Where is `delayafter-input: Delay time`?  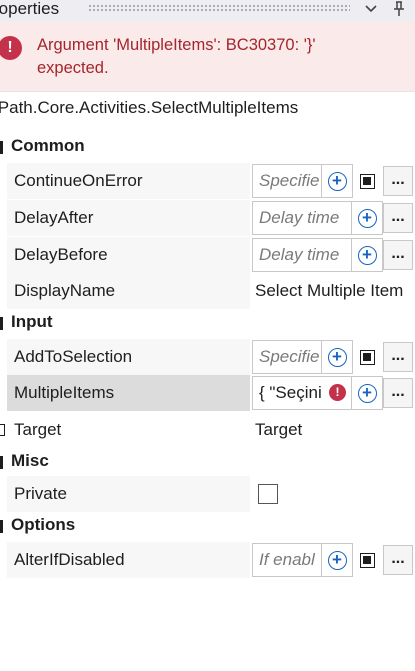
delayafter-input: Delay time is located at coordinates (302, 218).